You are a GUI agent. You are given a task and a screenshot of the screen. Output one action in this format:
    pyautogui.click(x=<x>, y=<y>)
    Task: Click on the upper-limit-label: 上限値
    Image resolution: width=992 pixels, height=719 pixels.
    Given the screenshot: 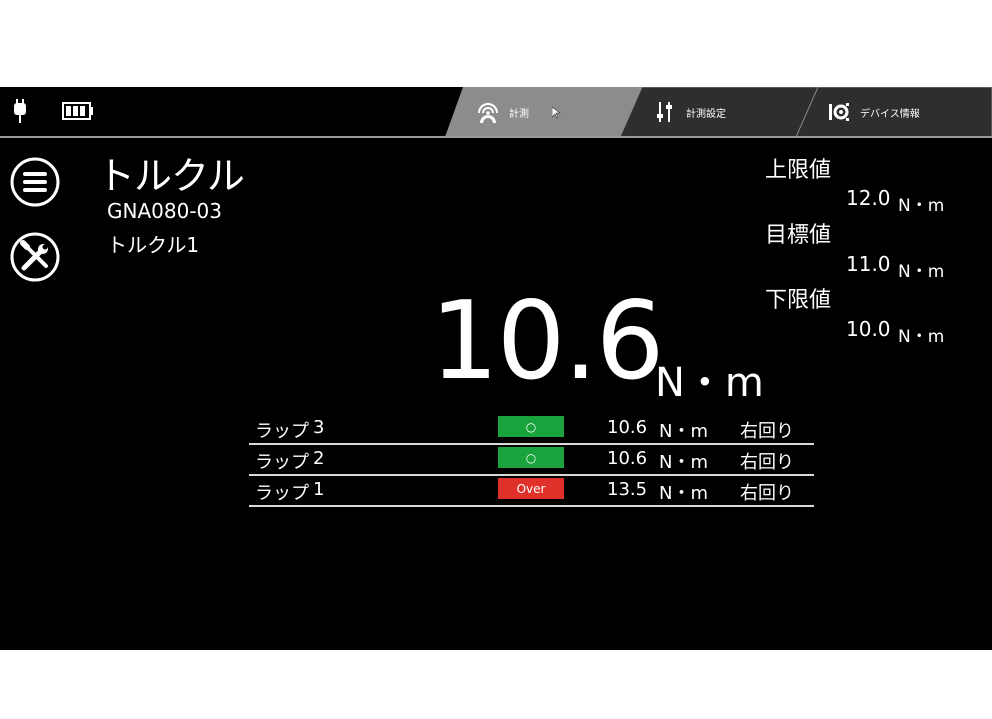 What is the action you would take?
    pyautogui.click(x=798, y=170)
    